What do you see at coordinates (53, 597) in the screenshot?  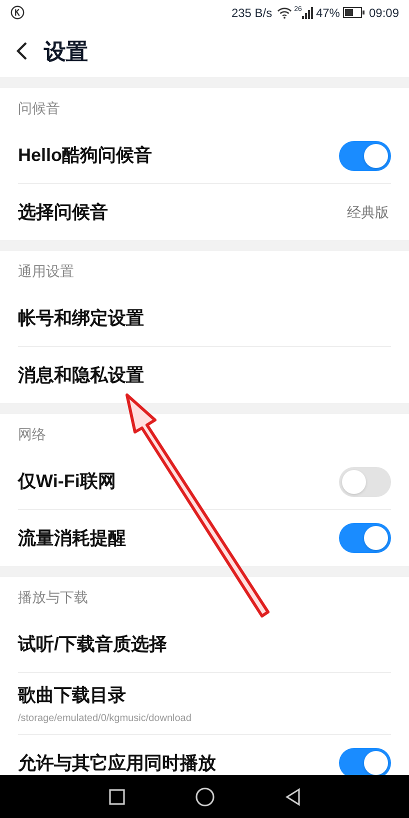 I see `section-header: 播放与下载` at bounding box center [53, 597].